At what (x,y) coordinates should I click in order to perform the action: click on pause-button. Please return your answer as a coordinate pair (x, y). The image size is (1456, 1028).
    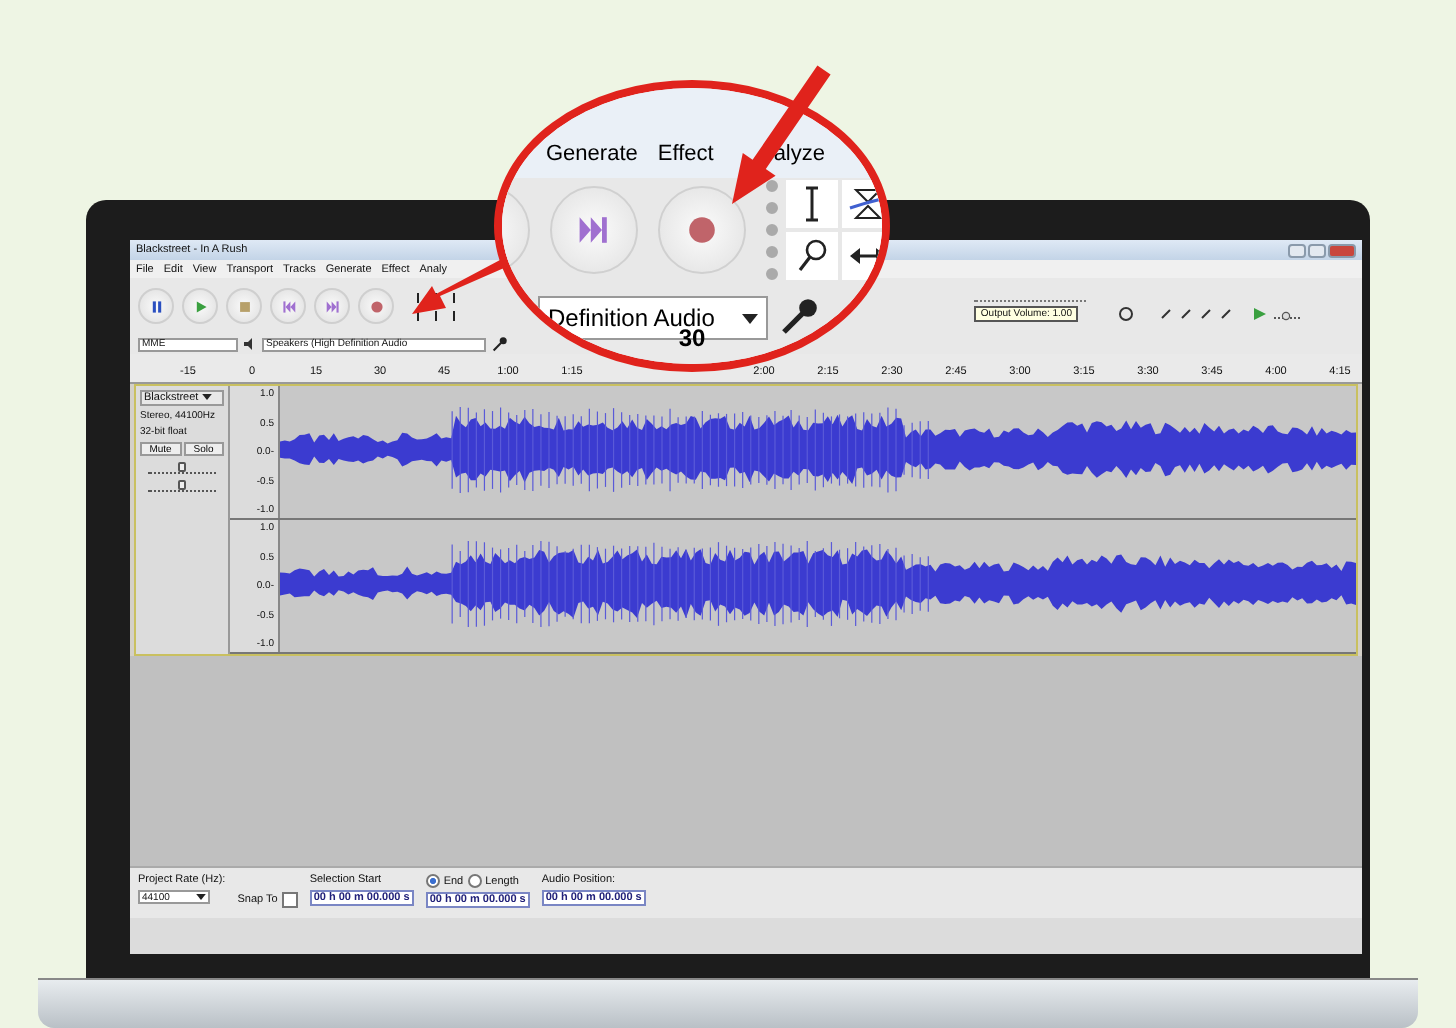
    Looking at the image, I should click on (156, 306).